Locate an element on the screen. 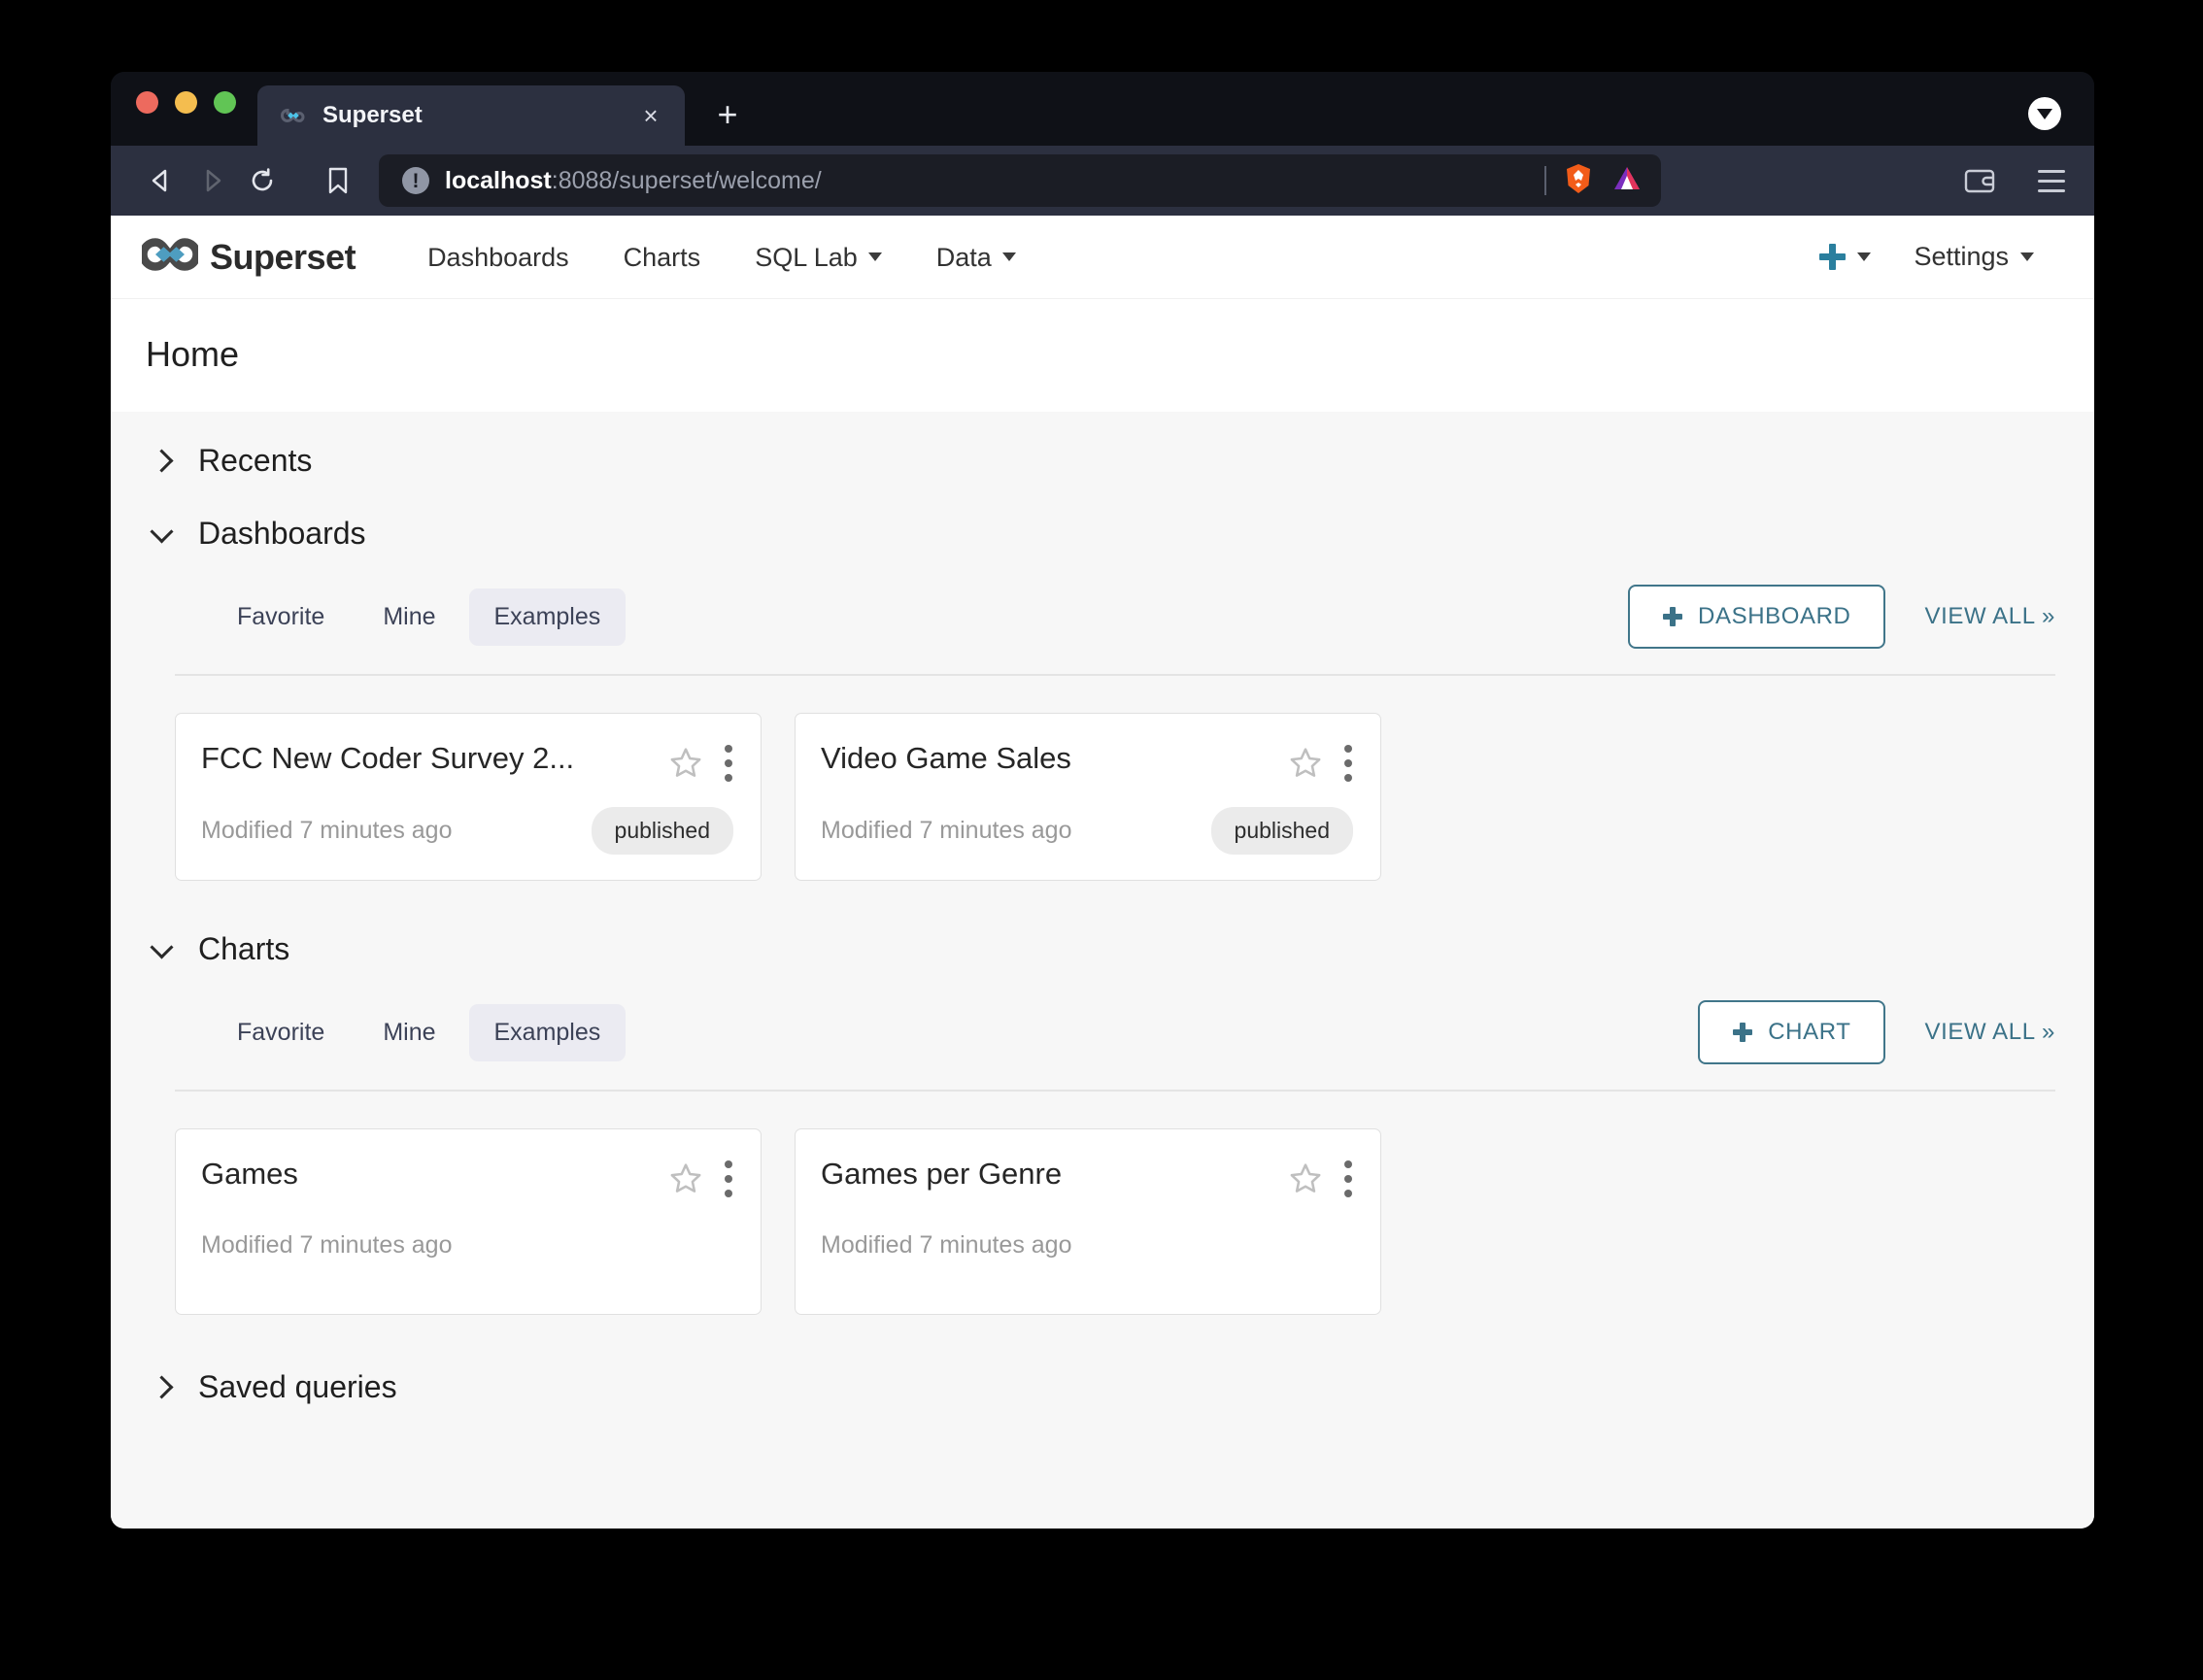  new-tab-button: + is located at coordinates (728, 114).